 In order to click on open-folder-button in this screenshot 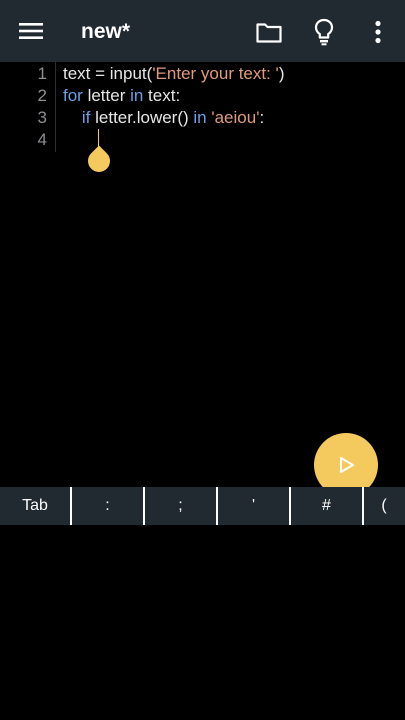, I will do `click(269, 32)`.